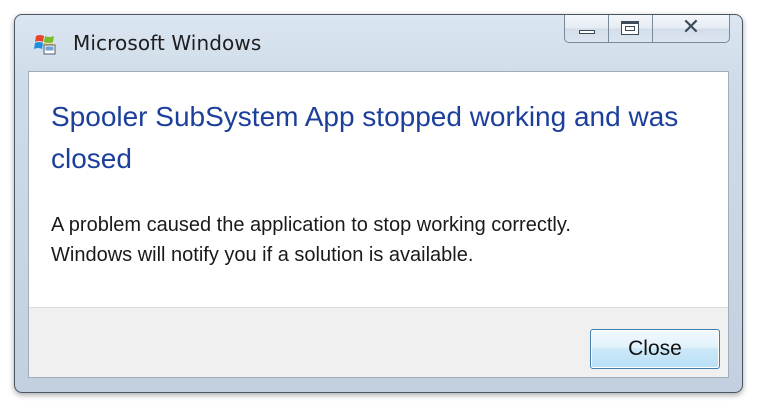 The width and height of the screenshot is (768, 414). I want to click on window-title: Microsoft Windows, so click(167, 43).